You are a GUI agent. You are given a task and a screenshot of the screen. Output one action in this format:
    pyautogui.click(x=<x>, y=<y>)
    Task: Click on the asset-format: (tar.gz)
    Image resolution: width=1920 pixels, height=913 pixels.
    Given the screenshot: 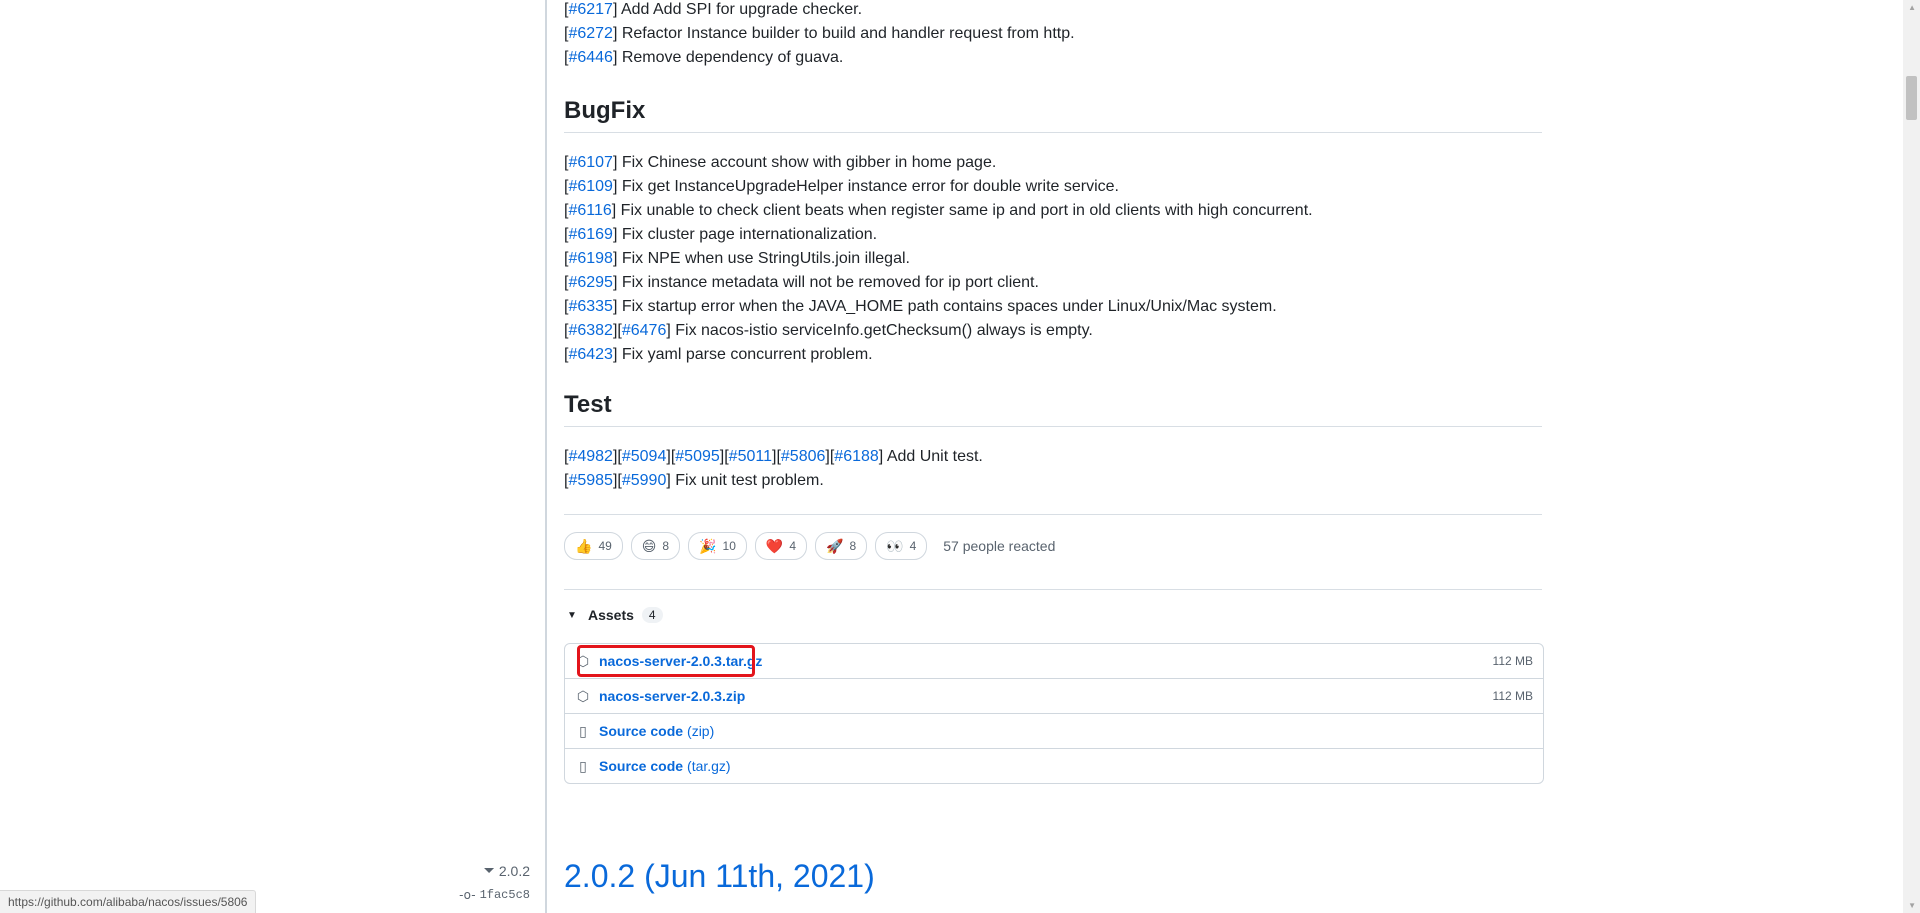 What is the action you would take?
    pyautogui.click(x=709, y=766)
    